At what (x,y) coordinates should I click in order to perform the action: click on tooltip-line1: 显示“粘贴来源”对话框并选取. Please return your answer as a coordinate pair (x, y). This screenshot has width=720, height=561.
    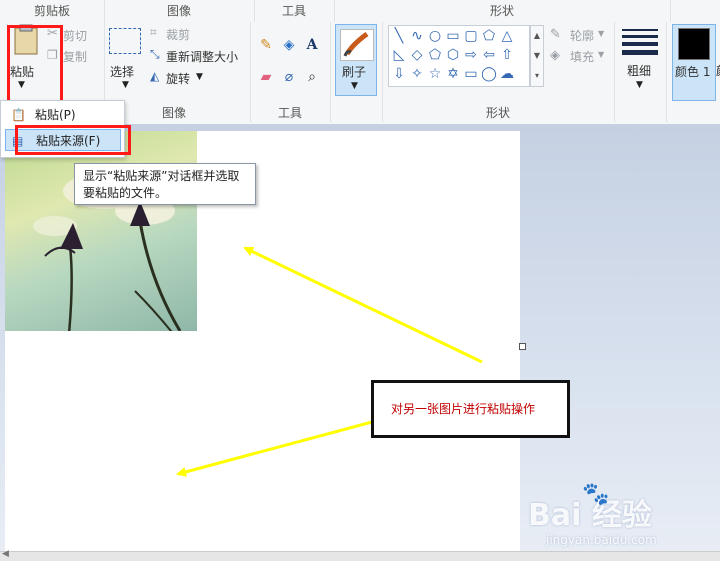
    Looking at the image, I should click on (161, 176).